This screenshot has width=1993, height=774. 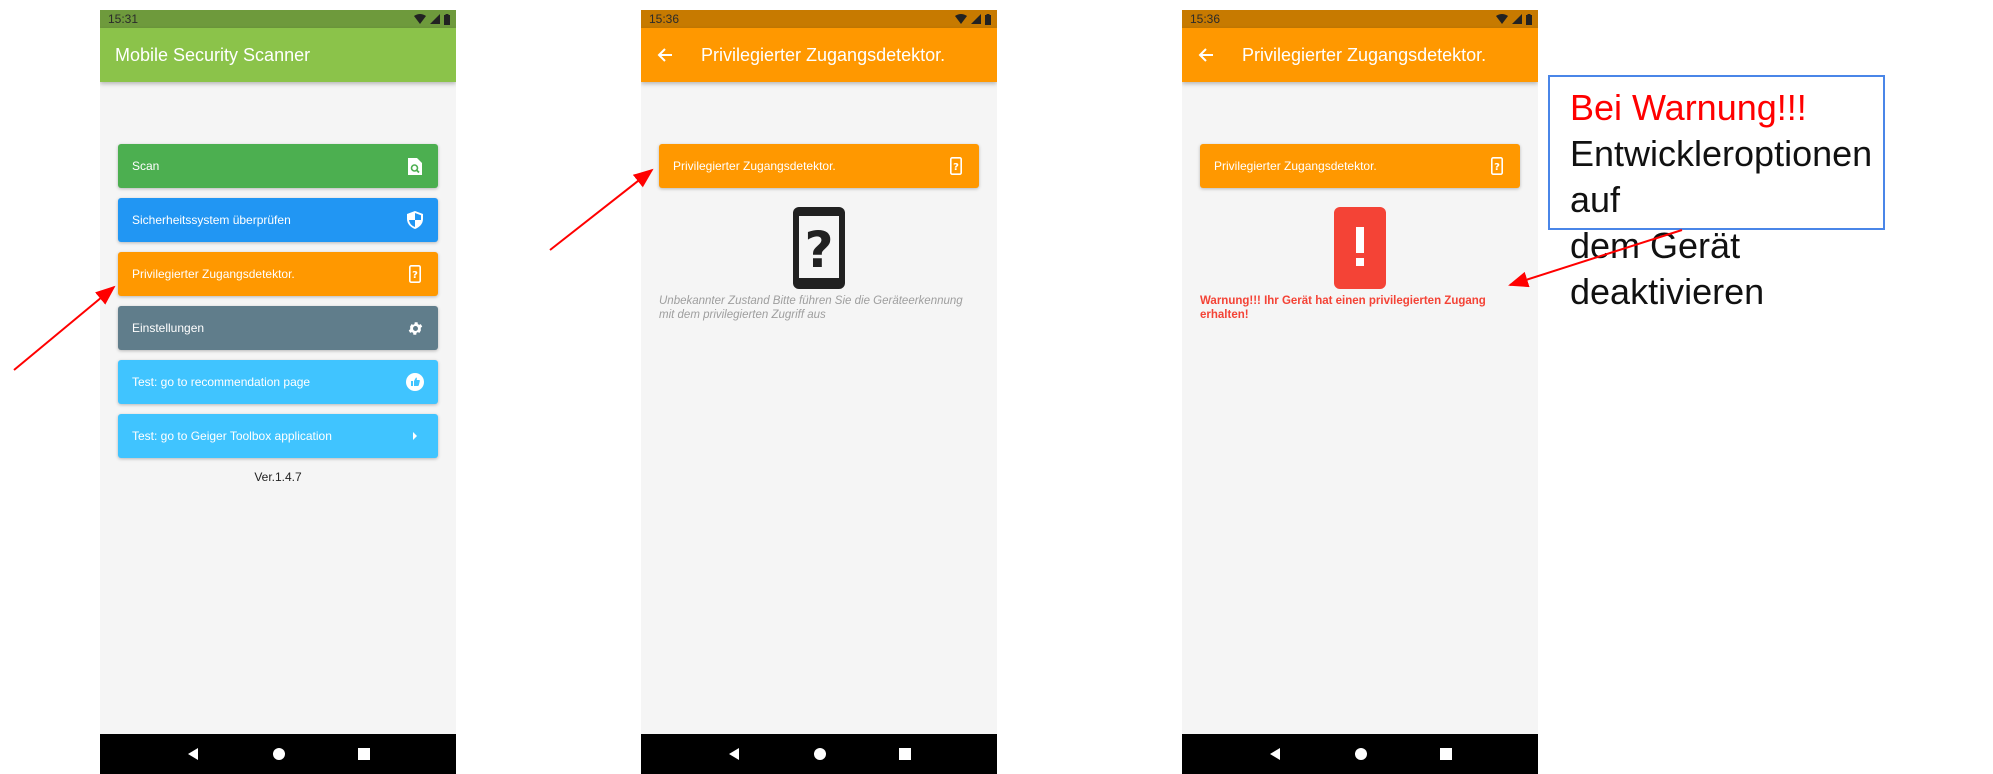 I want to click on callout-line-1: Entwickleroptionen auf, so click(x=1721, y=176).